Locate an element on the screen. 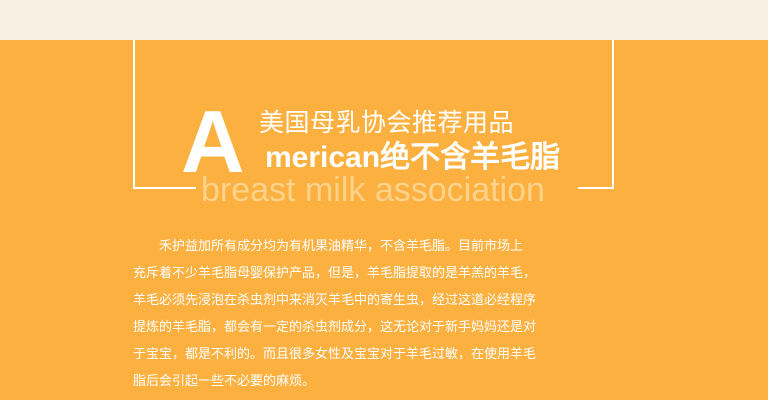 The width and height of the screenshot is (768, 400). top-band is located at coordinates (384, 20).